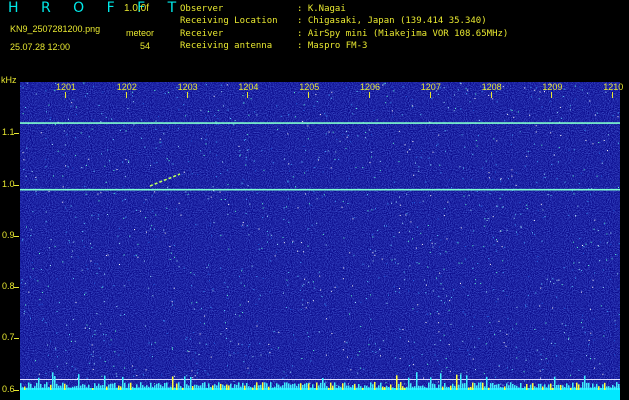  What do you see at coordinates (16, 134) in the screenshot?
I see `y-tick` at bounding box center [16, 134].